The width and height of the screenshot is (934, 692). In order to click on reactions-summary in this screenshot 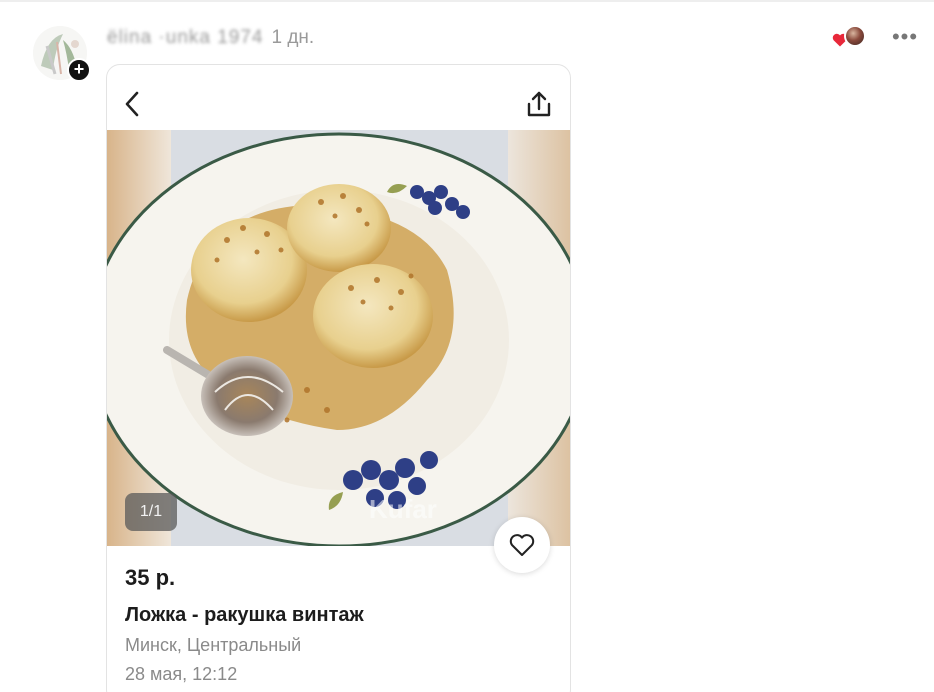, I will do `click(850, 38)`.